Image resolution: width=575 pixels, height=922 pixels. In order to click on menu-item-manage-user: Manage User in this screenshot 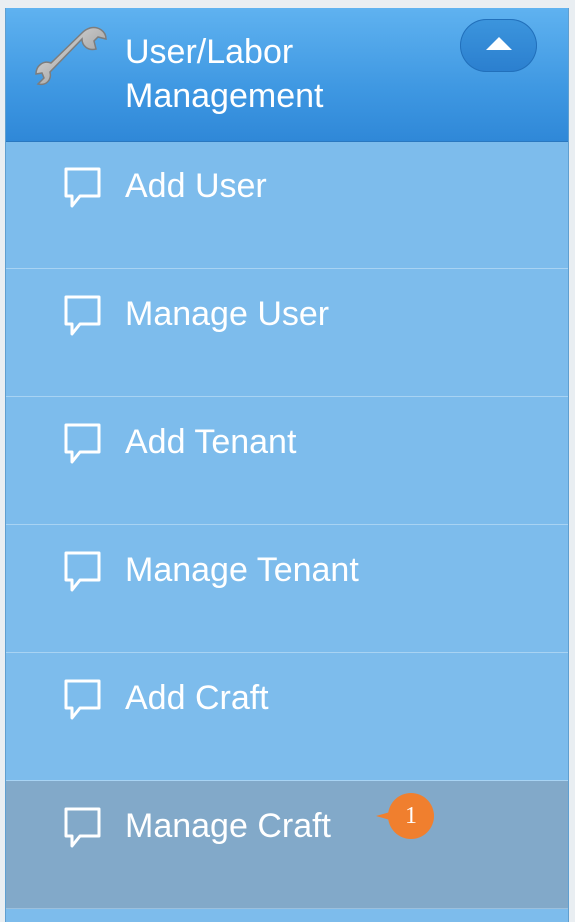, I will do `click(287, 333)`.